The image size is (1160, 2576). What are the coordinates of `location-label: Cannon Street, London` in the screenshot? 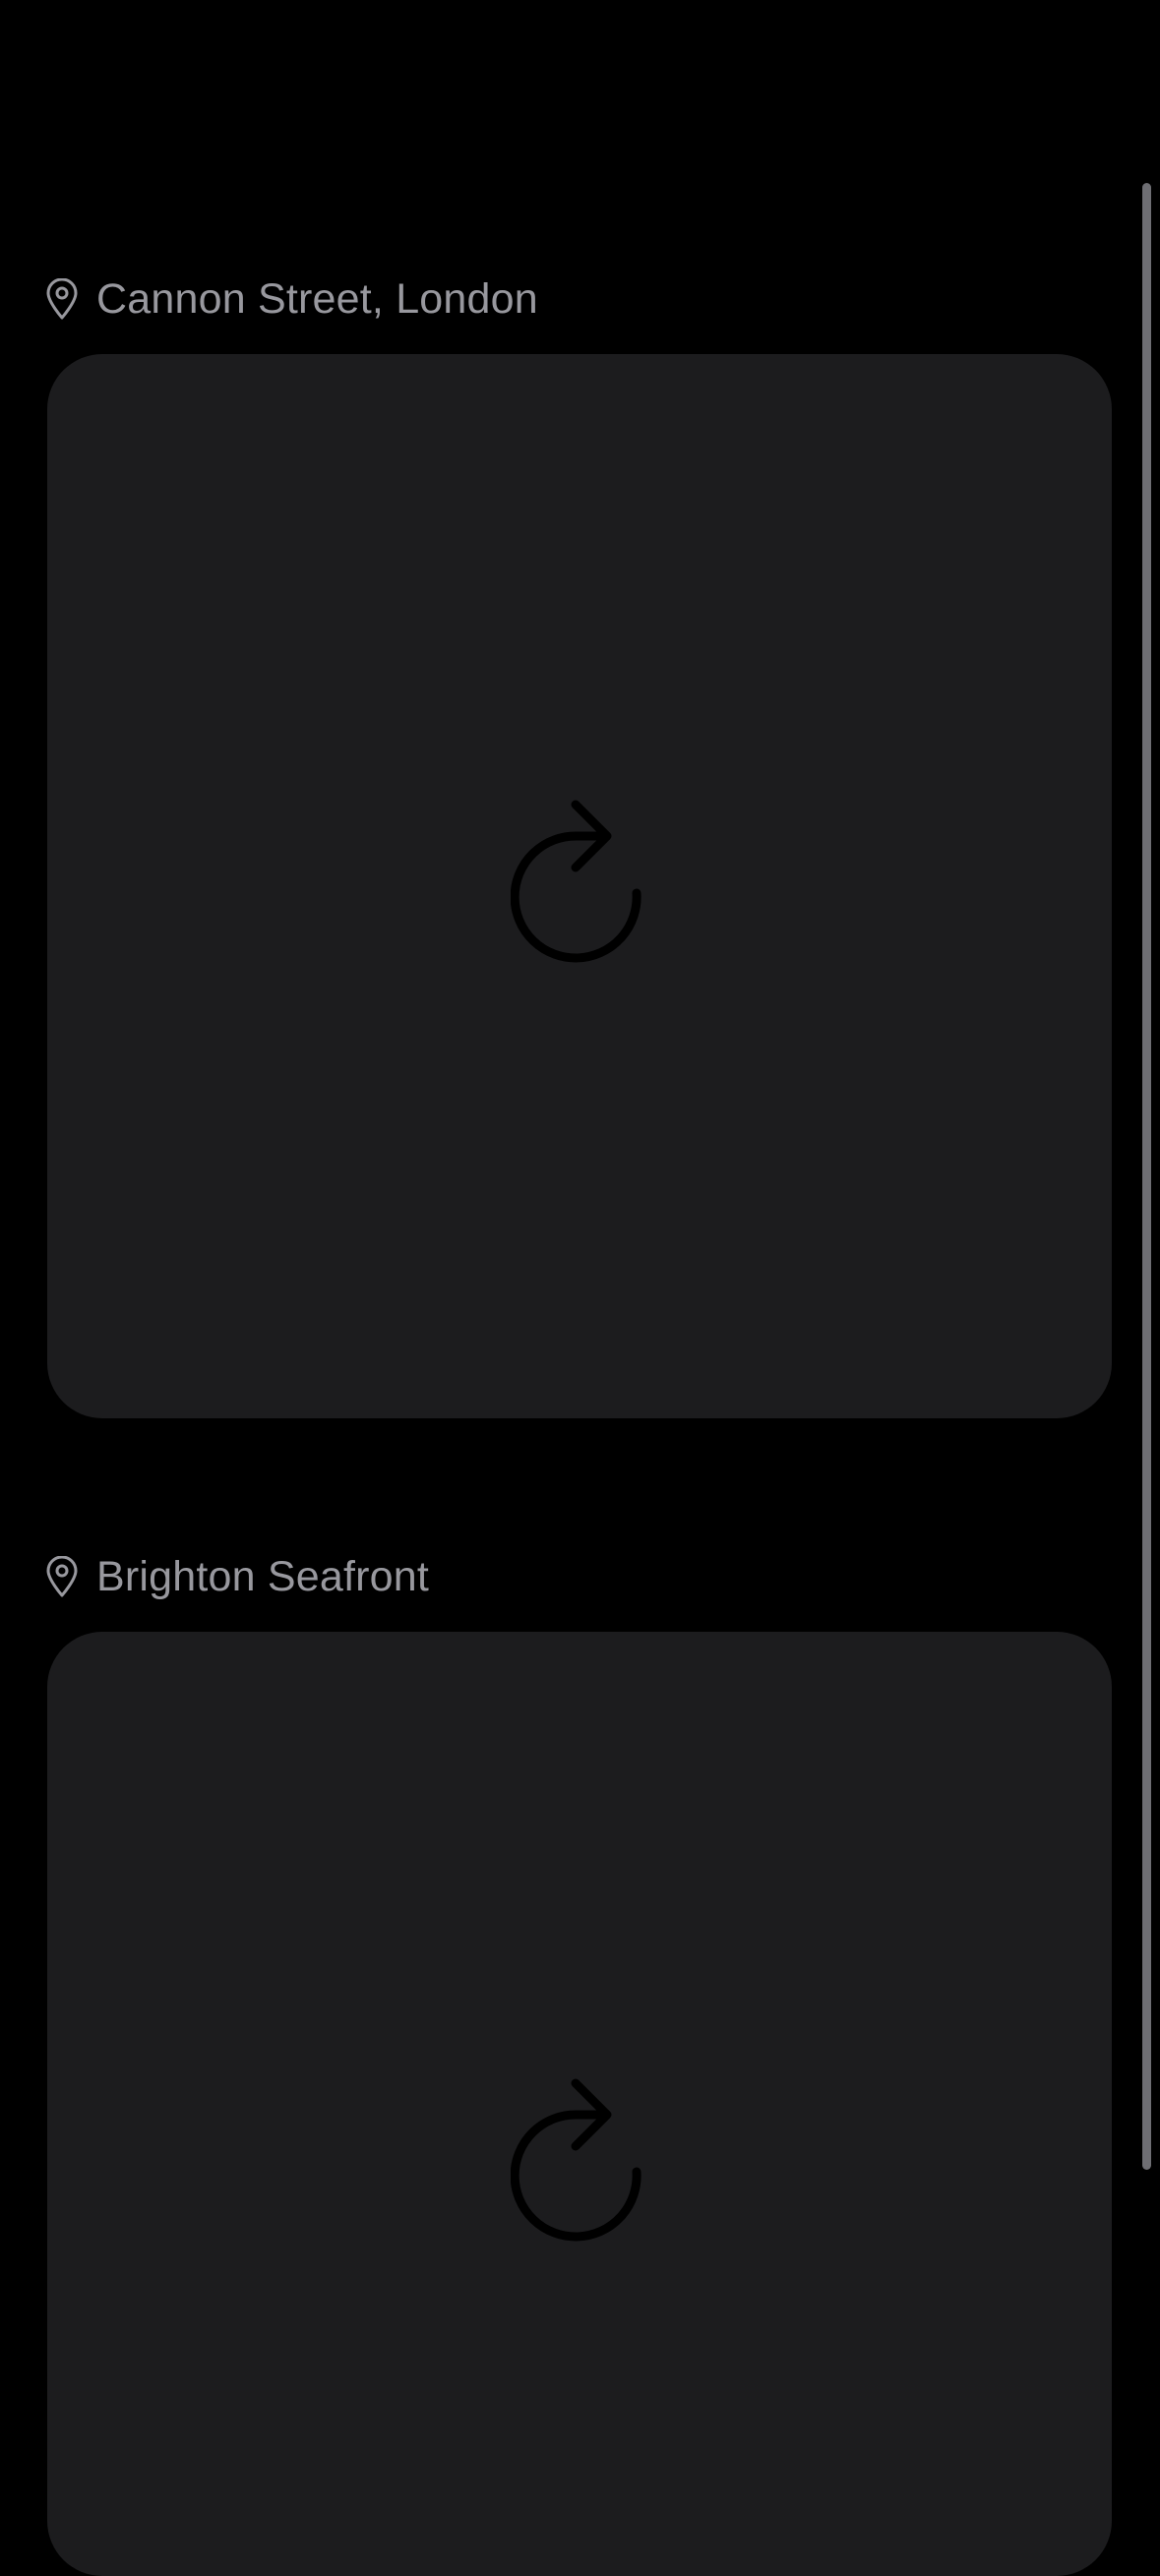 It's located at (291, 299).